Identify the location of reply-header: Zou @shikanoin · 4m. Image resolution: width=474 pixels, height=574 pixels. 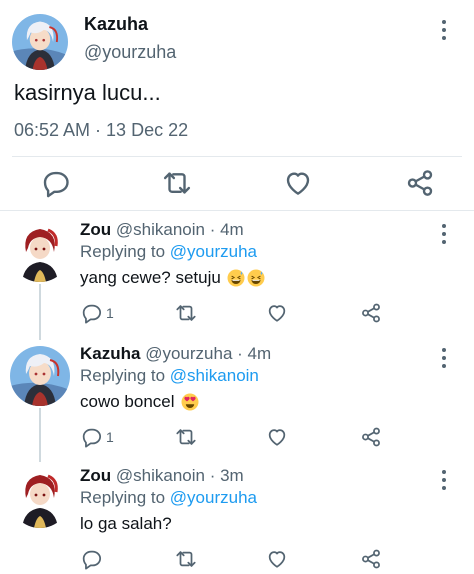
(162, 230).